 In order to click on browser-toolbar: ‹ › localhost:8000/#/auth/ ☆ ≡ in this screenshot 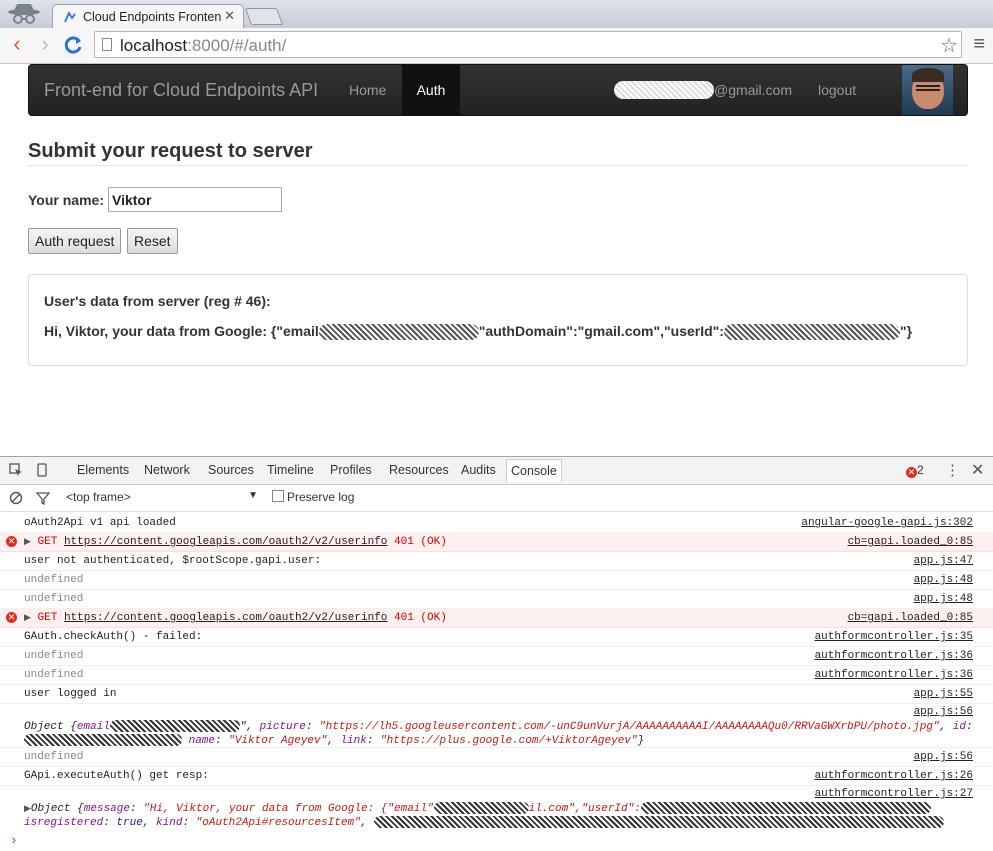, I will do `click(496, 46)`.